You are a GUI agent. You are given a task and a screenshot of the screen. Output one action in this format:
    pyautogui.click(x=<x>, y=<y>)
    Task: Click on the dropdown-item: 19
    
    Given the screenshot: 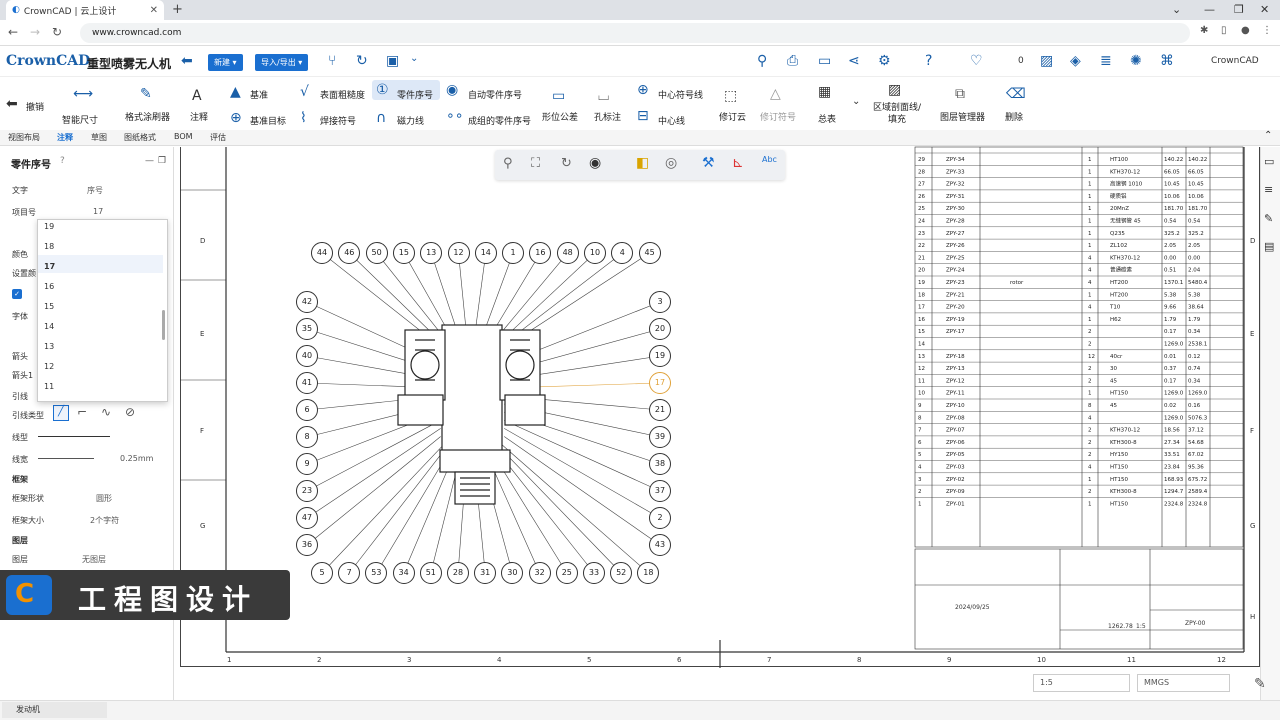 What is the action you would take?
    pyautogui.click(x=49, y=226)
    